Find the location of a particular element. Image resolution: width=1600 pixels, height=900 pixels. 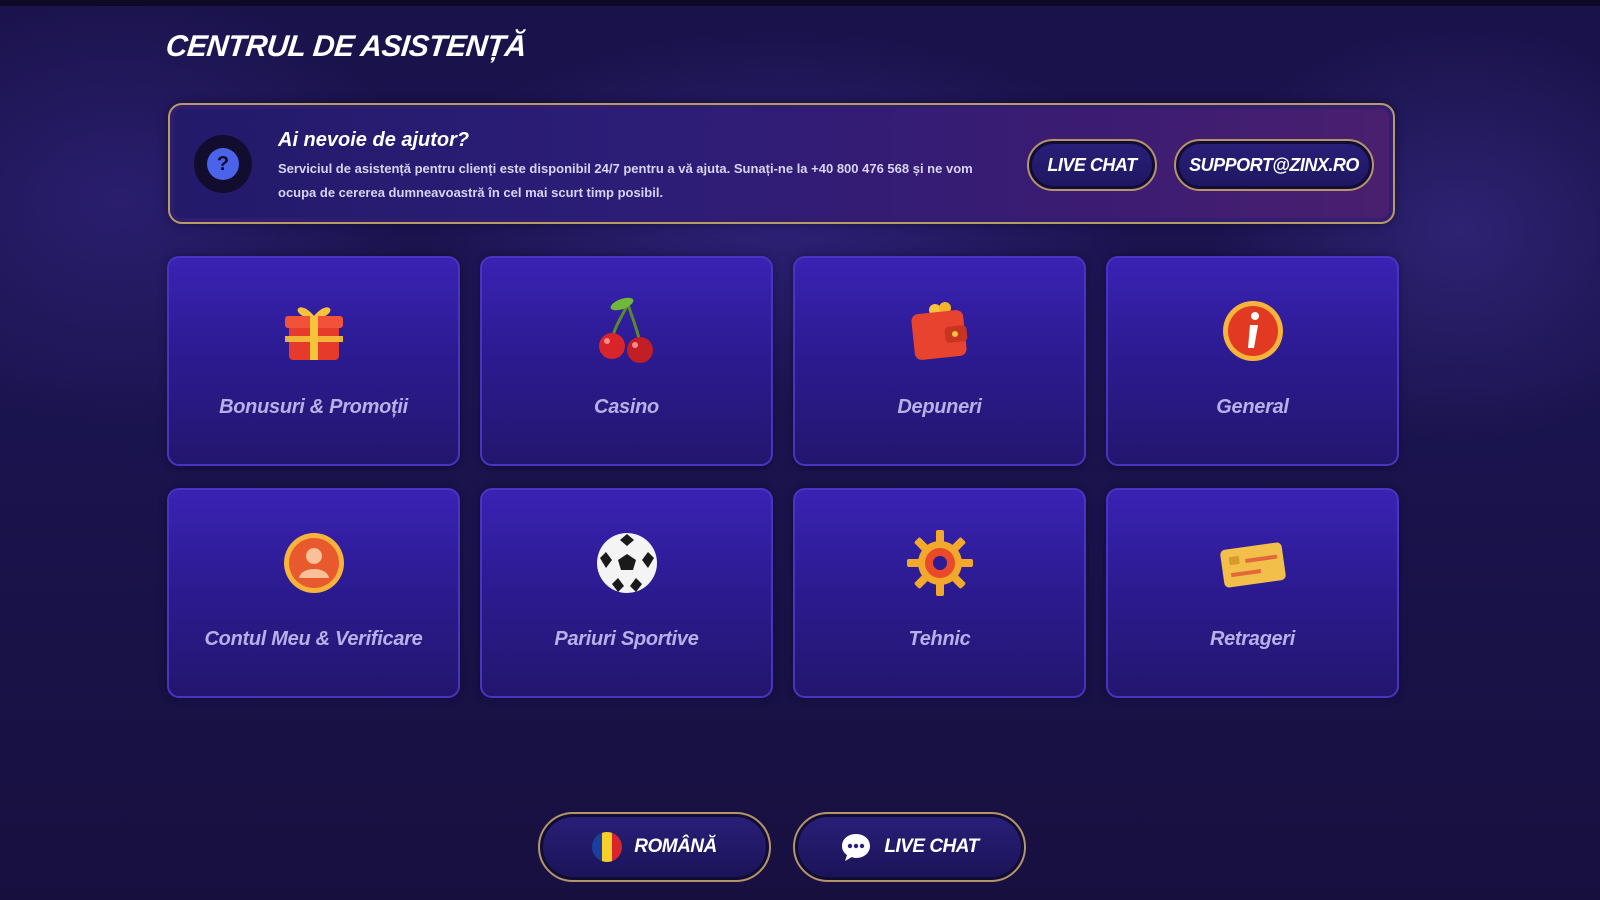

category-label: Contul Meu & Verificare is located at coordinates (313, 639).